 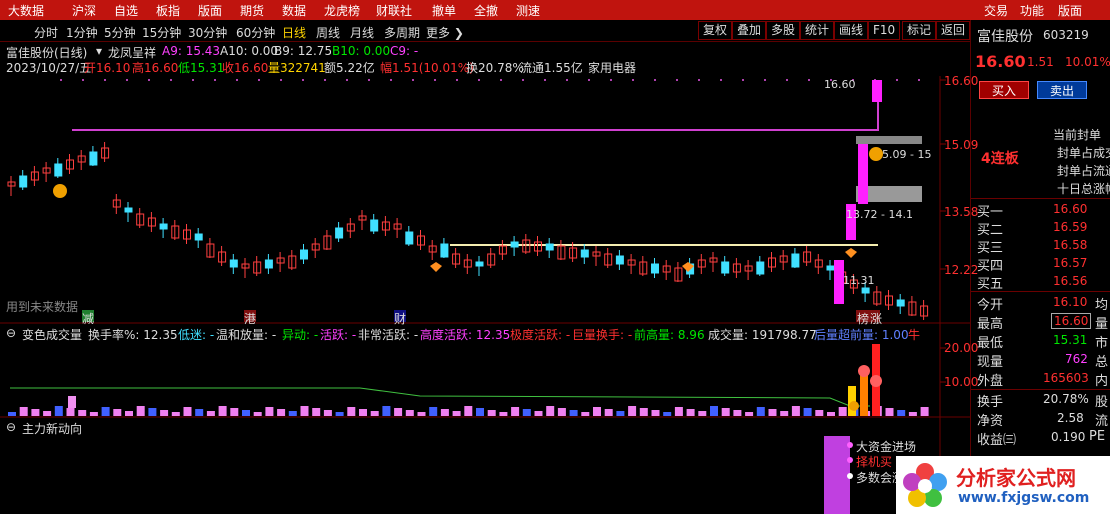 What do you see at coordinates (783, 30) in the screenshot?
I see `toolbar-button: 多股` at bounding box center [783, 30].